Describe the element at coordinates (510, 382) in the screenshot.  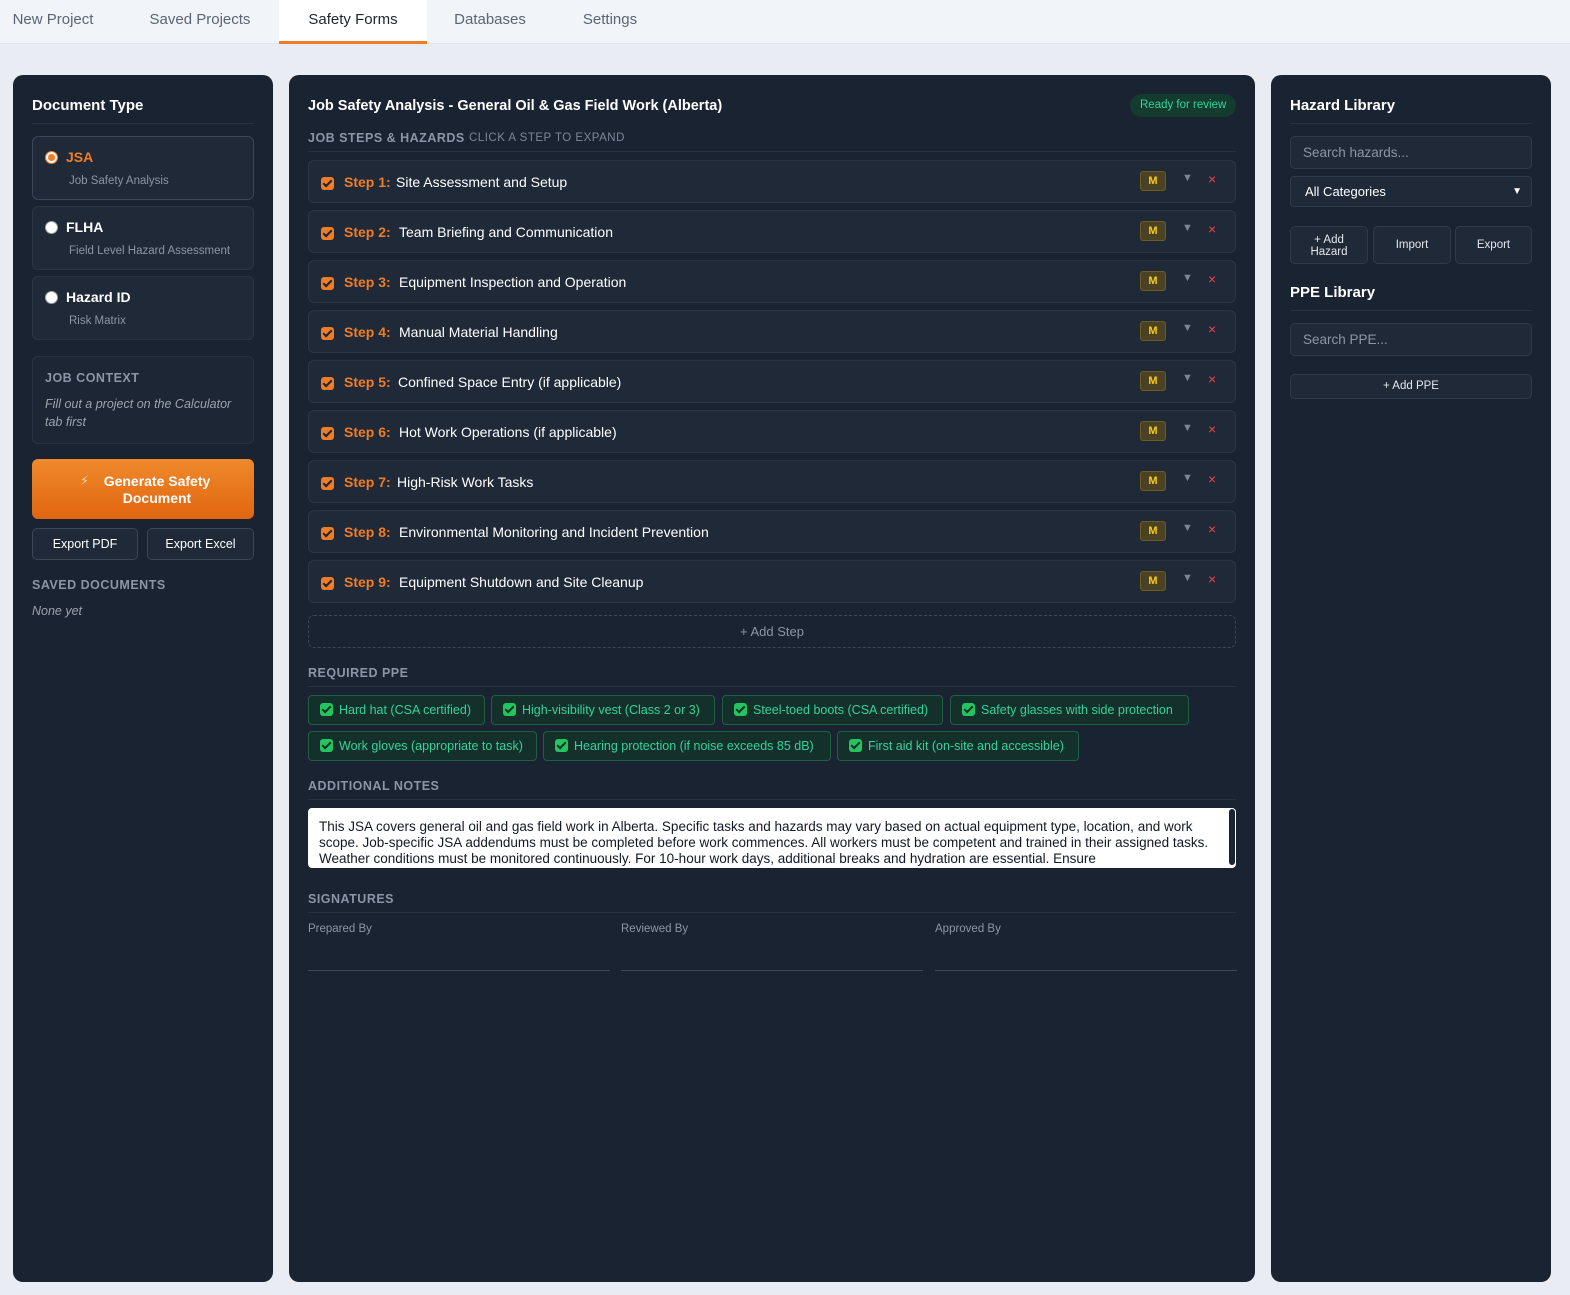
I see `step-title: Confined Space Entry (if applicable)` at that location.